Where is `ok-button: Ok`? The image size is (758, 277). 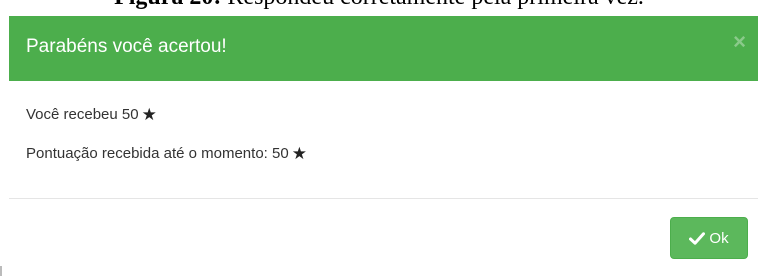
ok-button: Ok is located at coordinates (709, 238).